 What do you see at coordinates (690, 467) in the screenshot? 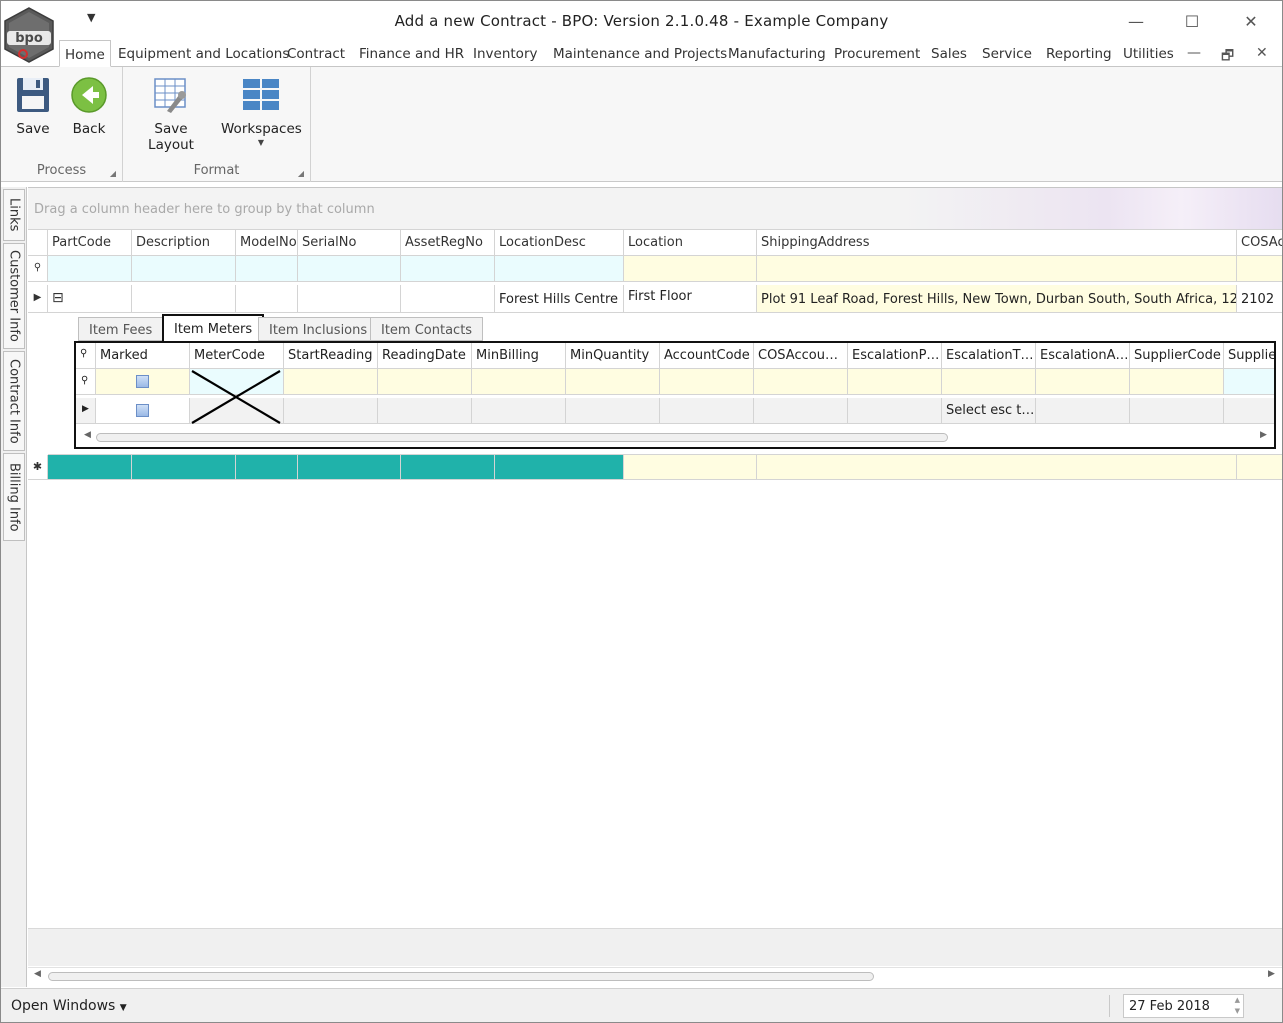
I see `new-row-cell-location` at bounding box center [690, 467].